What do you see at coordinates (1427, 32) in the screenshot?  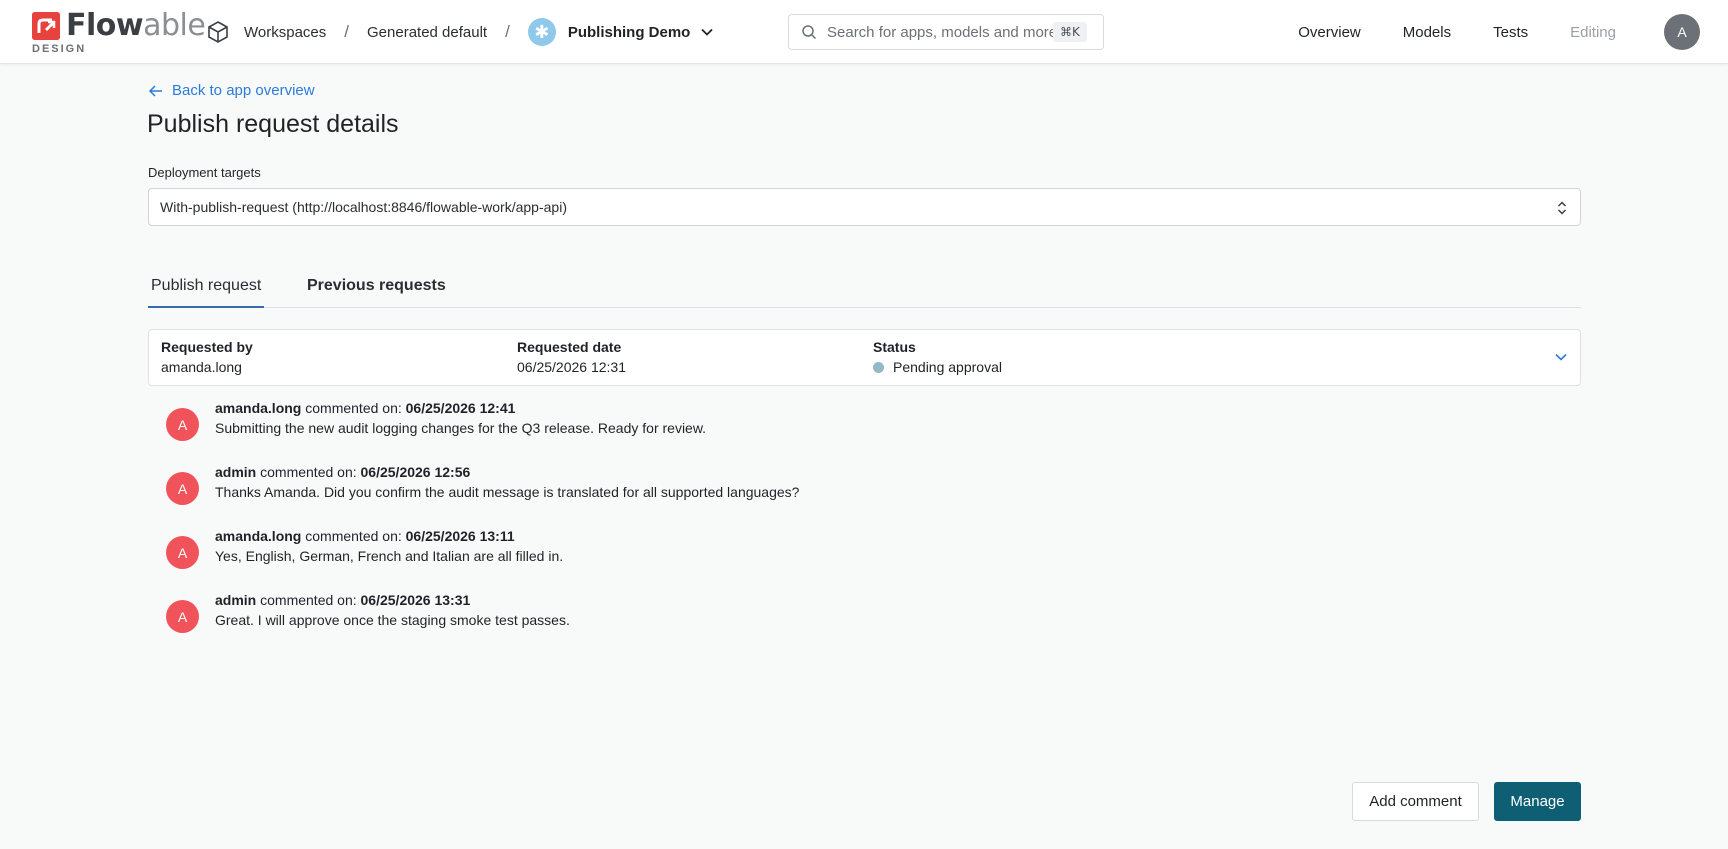 I see `nav-models: Models` at bounding box center [1427, 32].